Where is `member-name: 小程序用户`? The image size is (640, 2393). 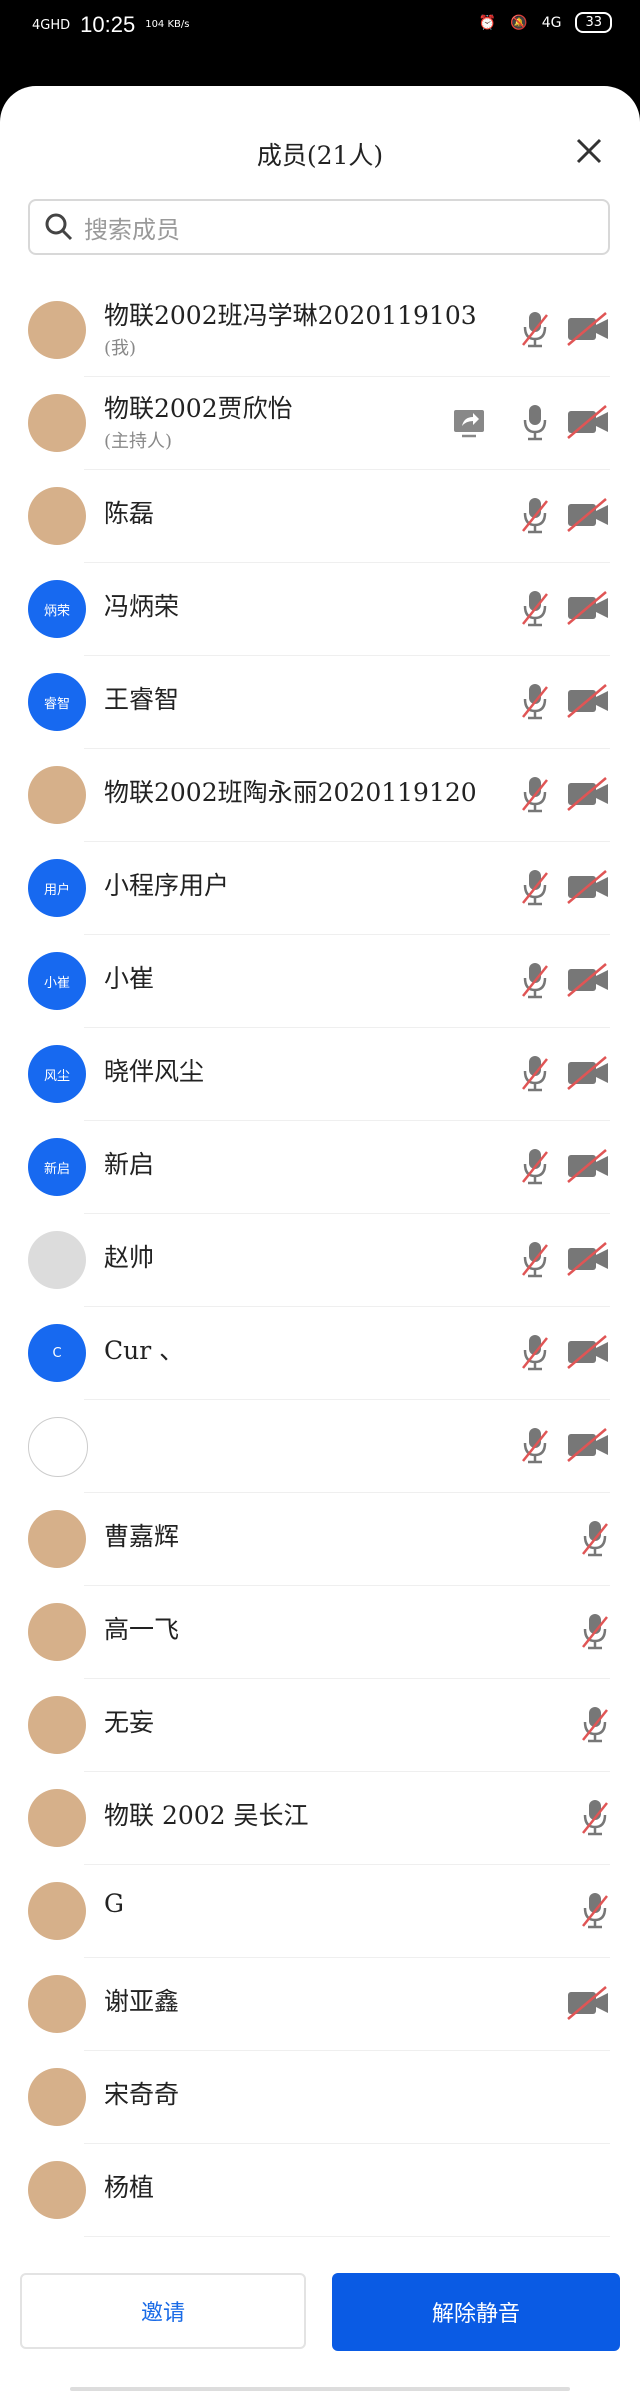 member-name: 小程序用户 is located at coordinates (167, 885).